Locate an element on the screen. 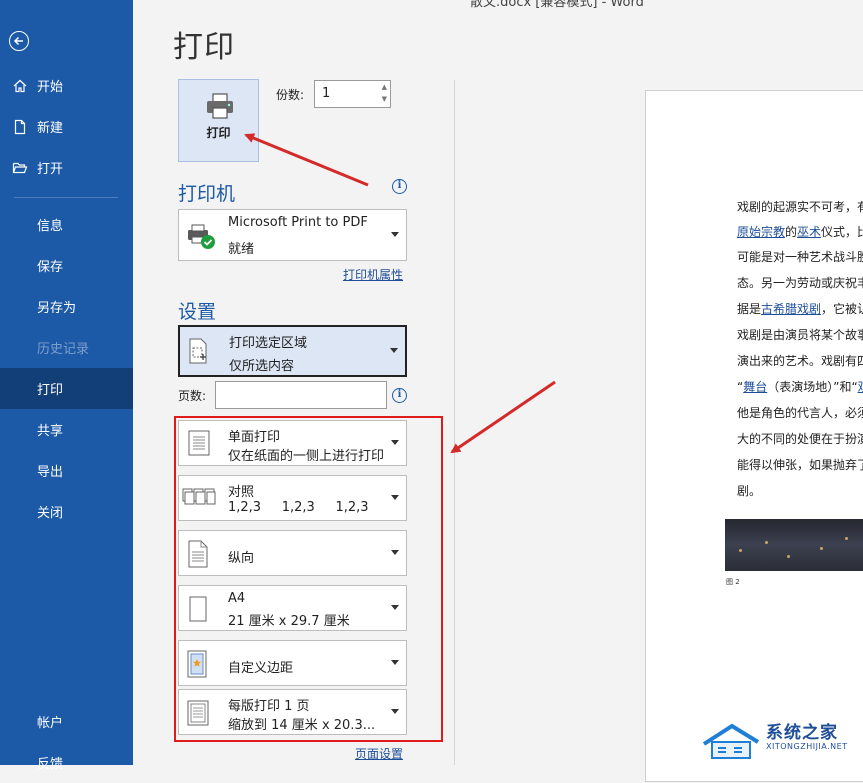  preview-line: 原始宗教的巫术仪式，比 is located at coordinates (800, 232).